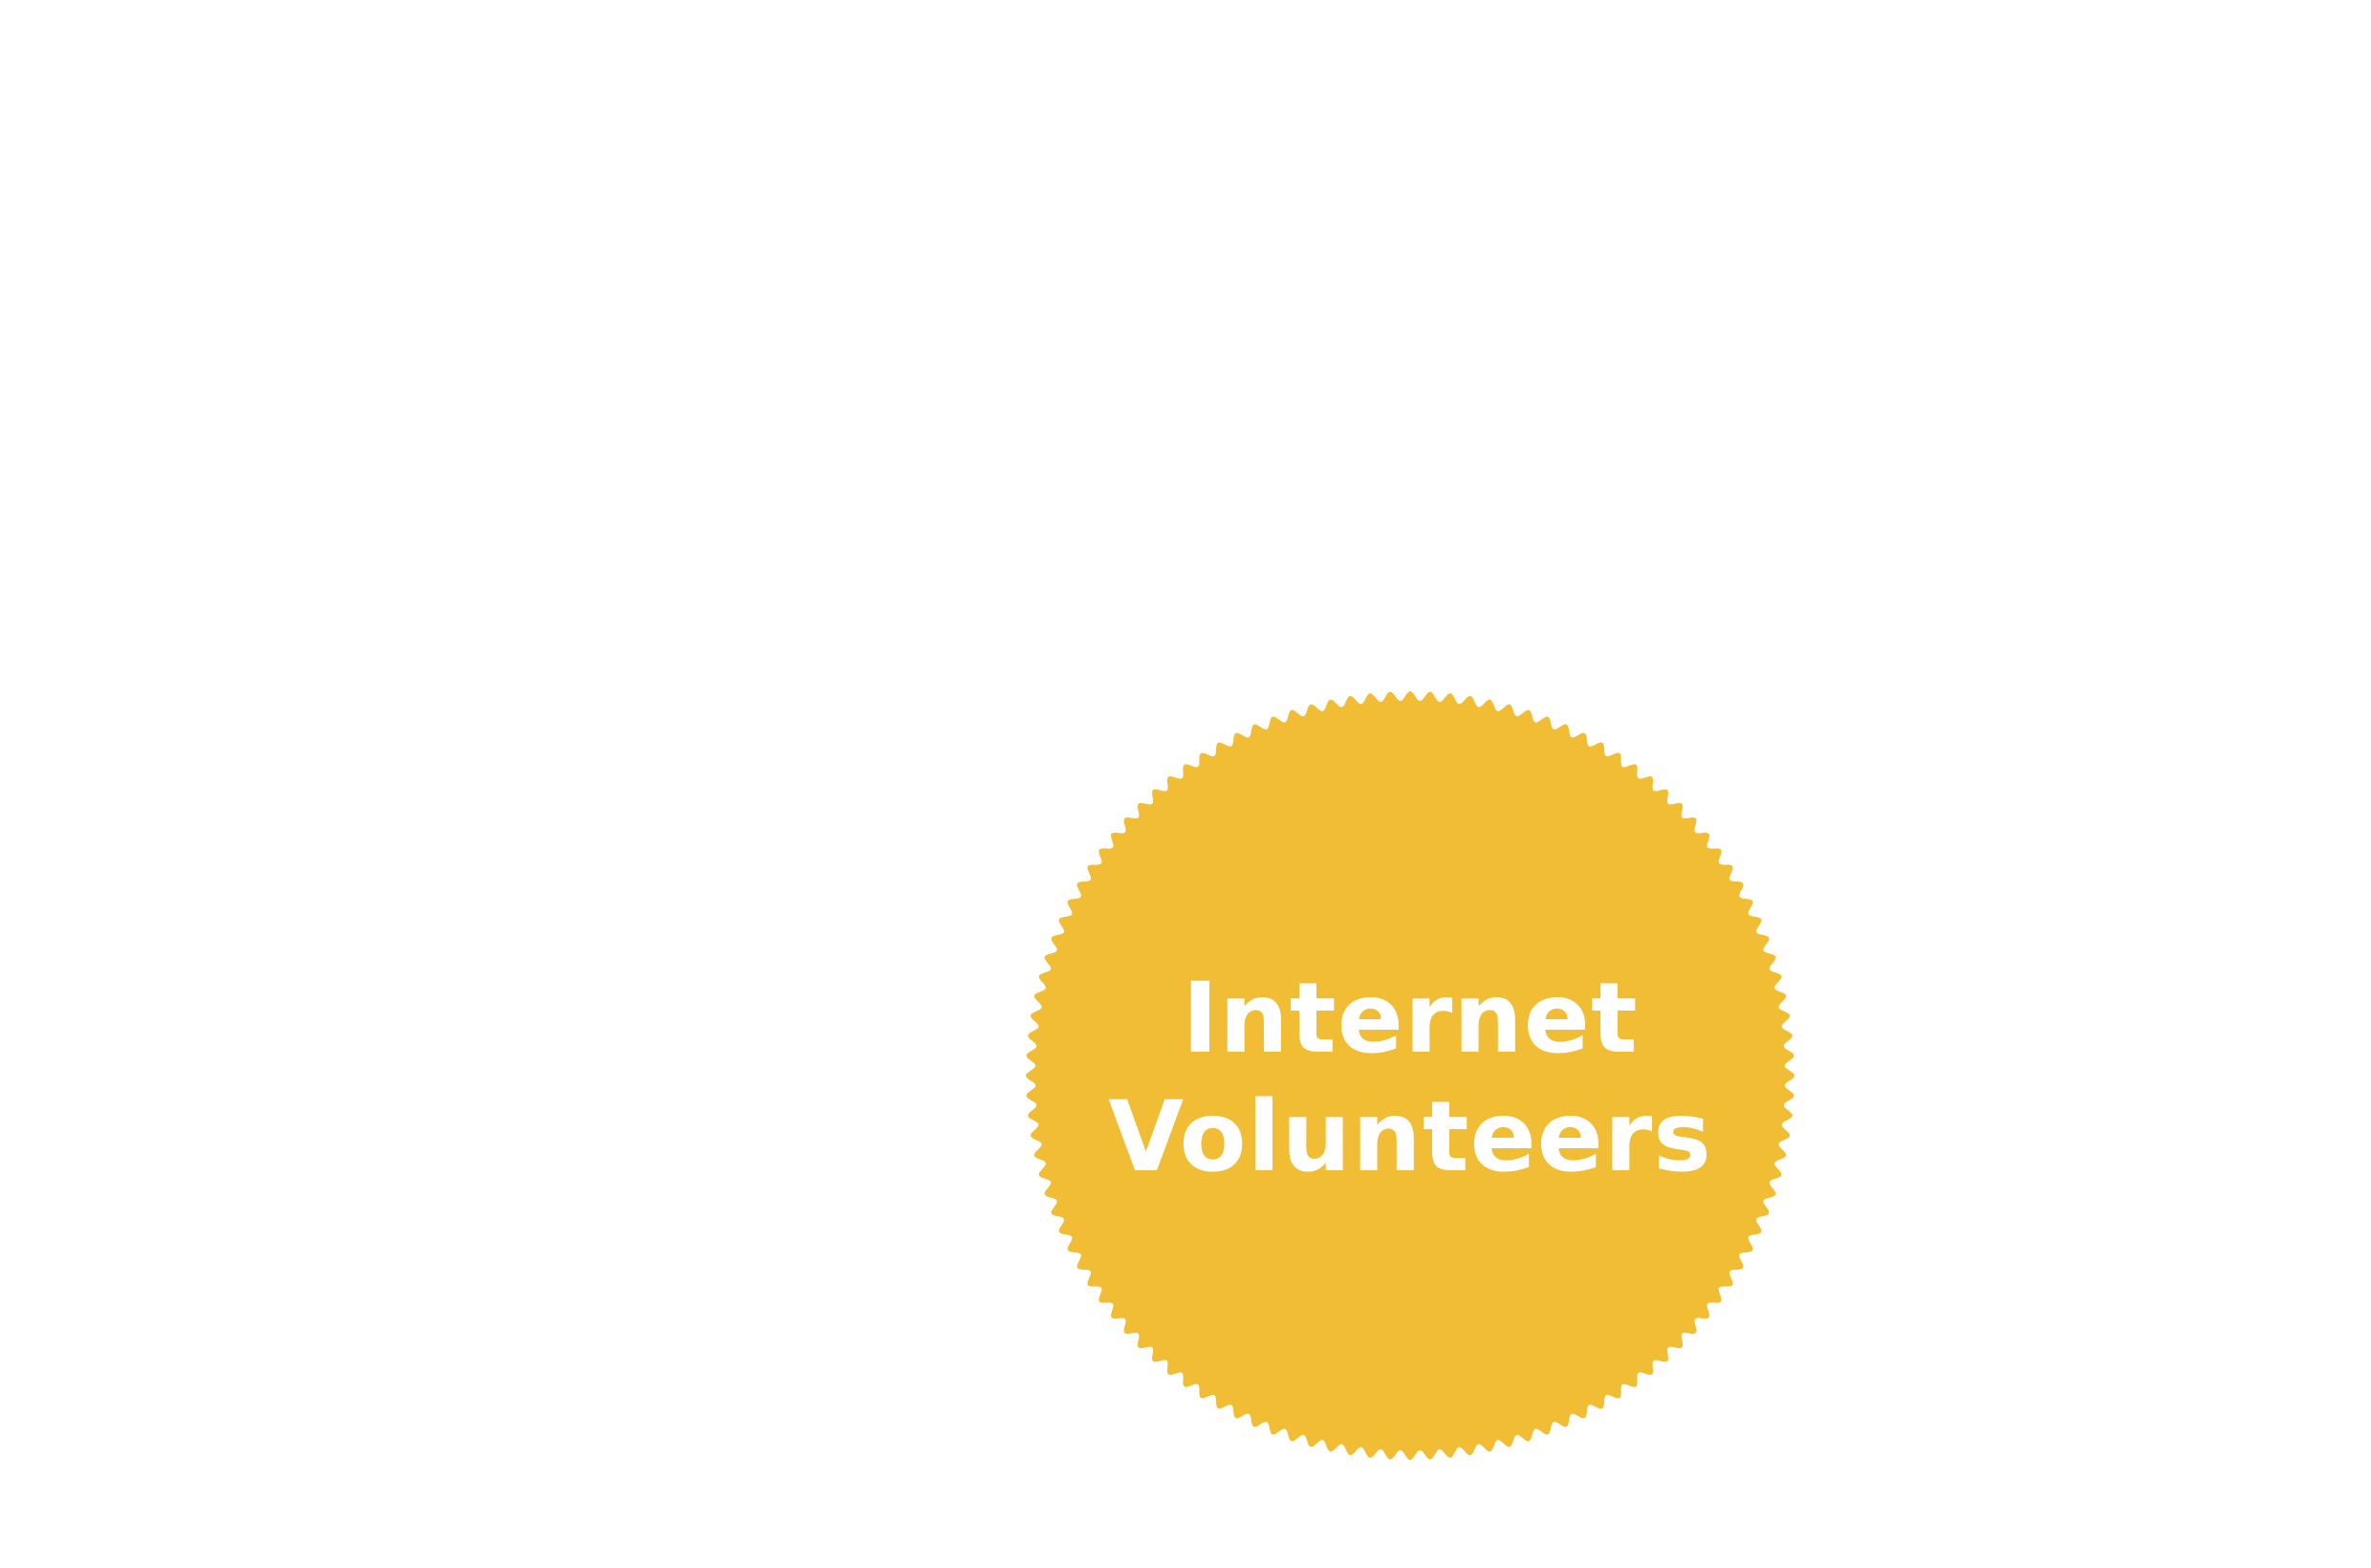  Describe the element at coordinates (1410, 1018) in the screenshot. I see `badge-line-internet: Internet` at that location.